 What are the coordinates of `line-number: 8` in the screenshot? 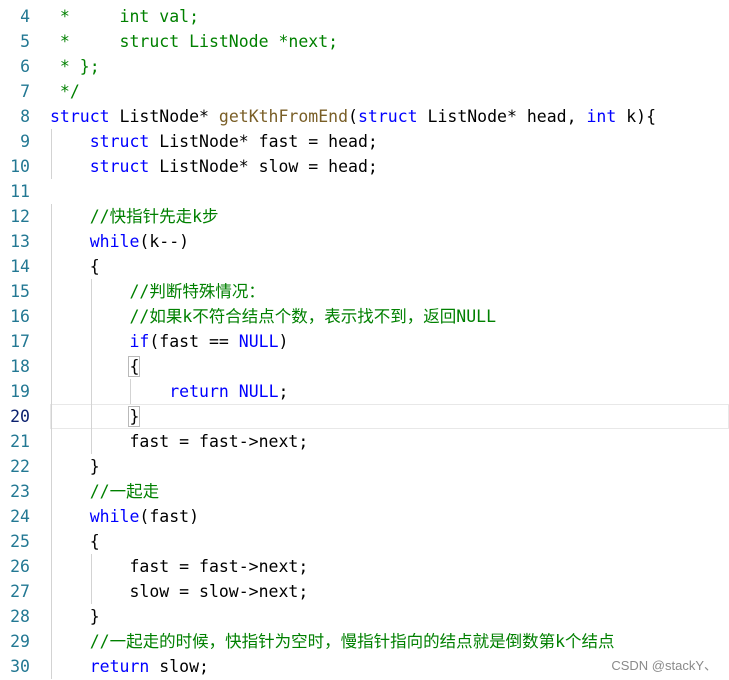 It's located at (25, 116).